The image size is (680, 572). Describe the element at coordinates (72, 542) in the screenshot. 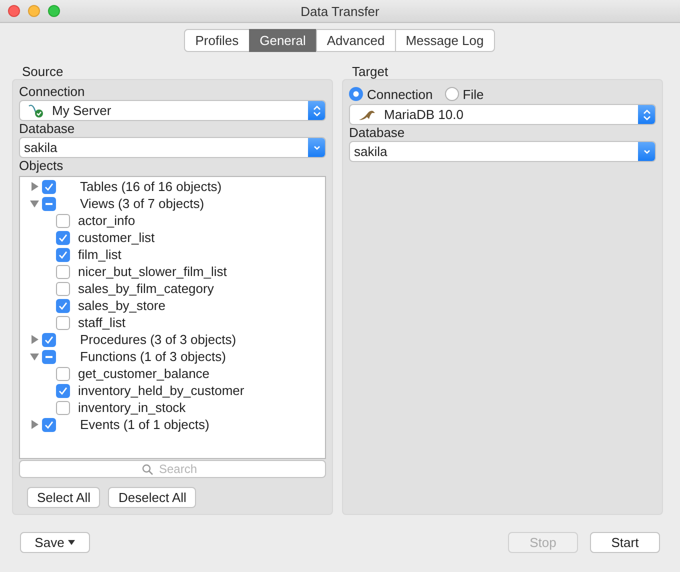

I see `caret-icon` at that location.